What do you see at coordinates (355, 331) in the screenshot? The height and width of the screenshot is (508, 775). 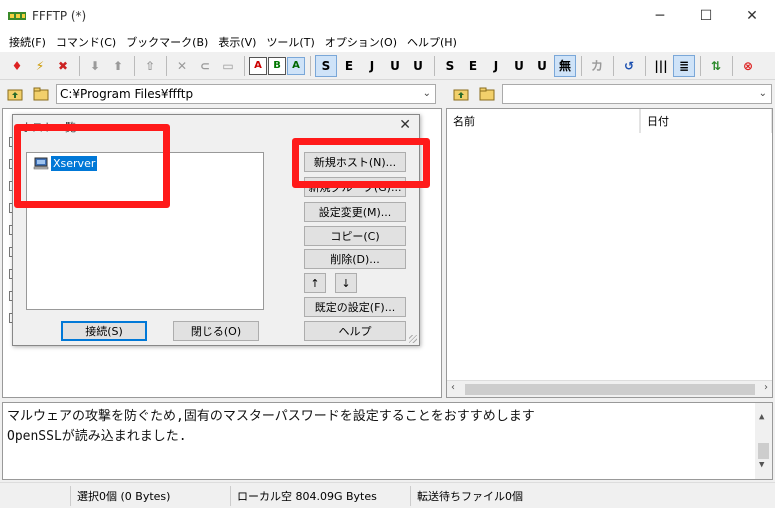 I see `help-button: ヘルプ` at bounding box center [355, 331].